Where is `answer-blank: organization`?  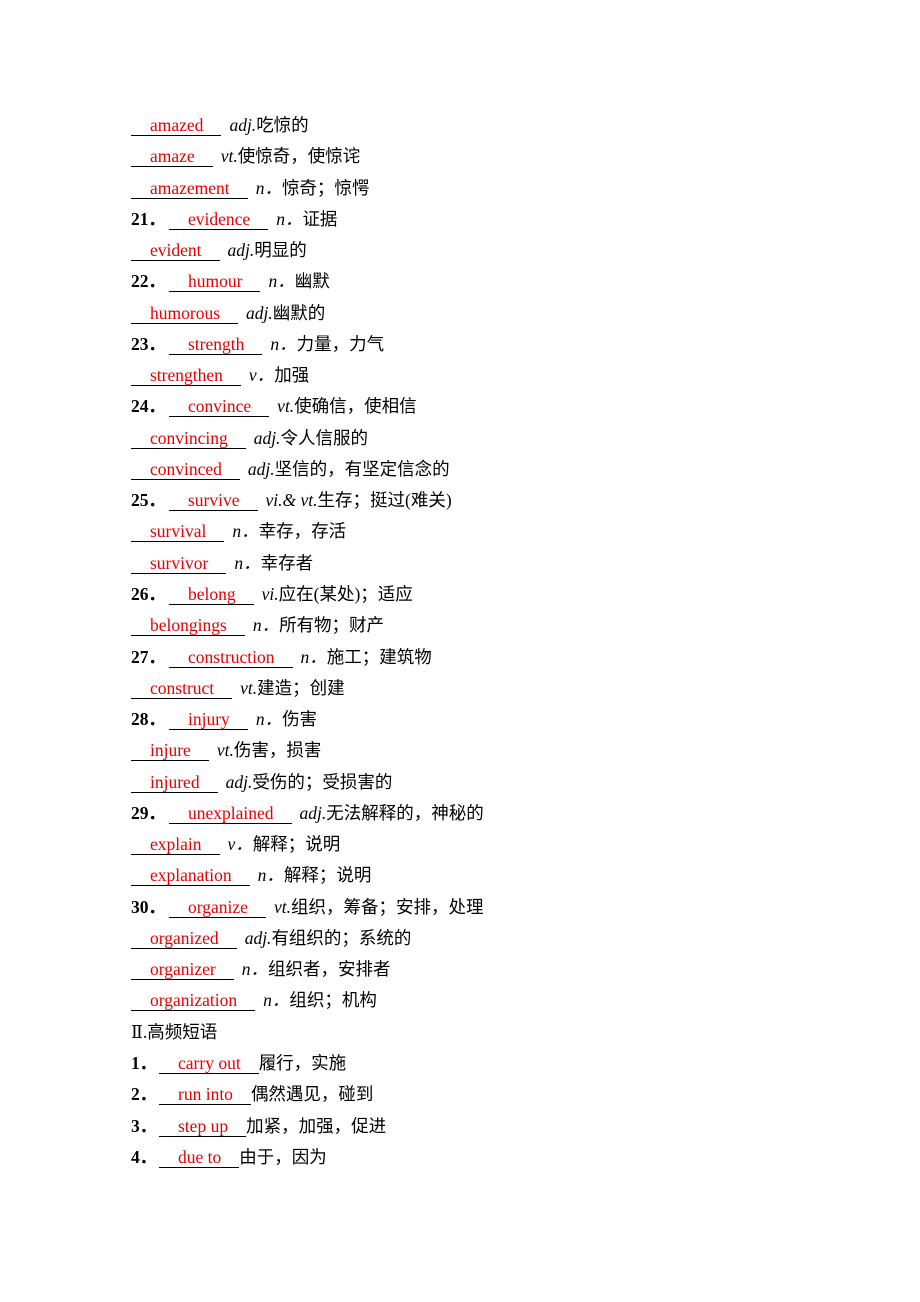
answer-blank: organization is located at coordinates (193, 1001).